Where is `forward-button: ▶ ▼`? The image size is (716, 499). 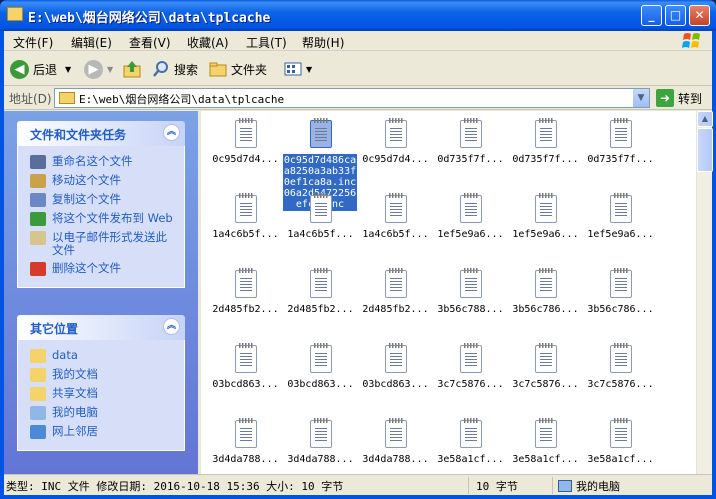
forward-button: ▶ ▼ is located at coordinates (98, 69).